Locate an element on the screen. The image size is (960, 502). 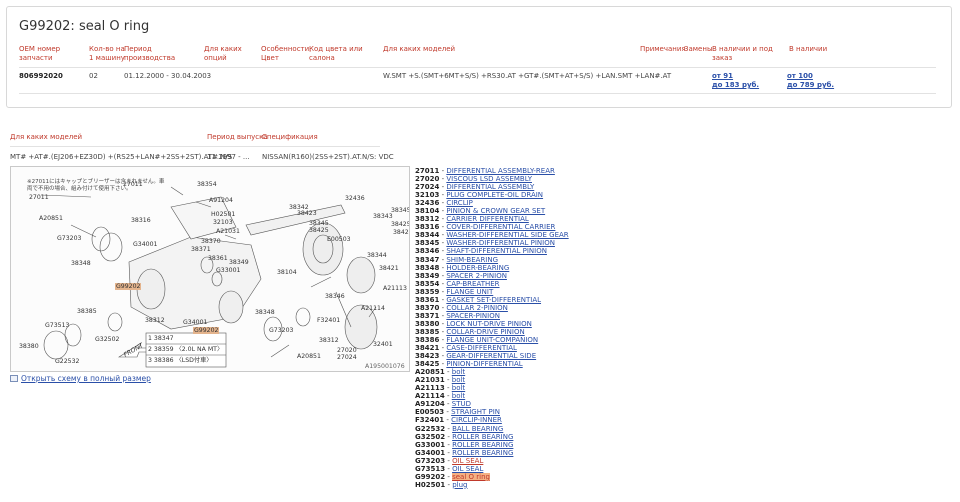
part-name-link: plug is located at coordinates (459, 485).